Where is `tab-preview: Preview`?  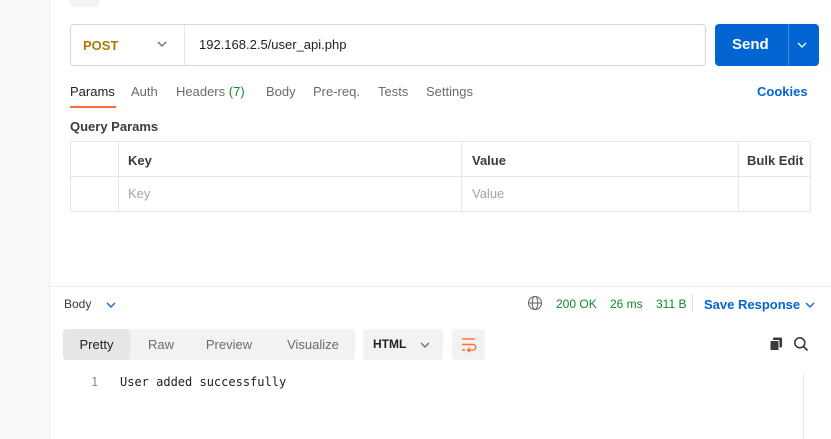
tab-preview: Preview is located at coordinates (229, 344).